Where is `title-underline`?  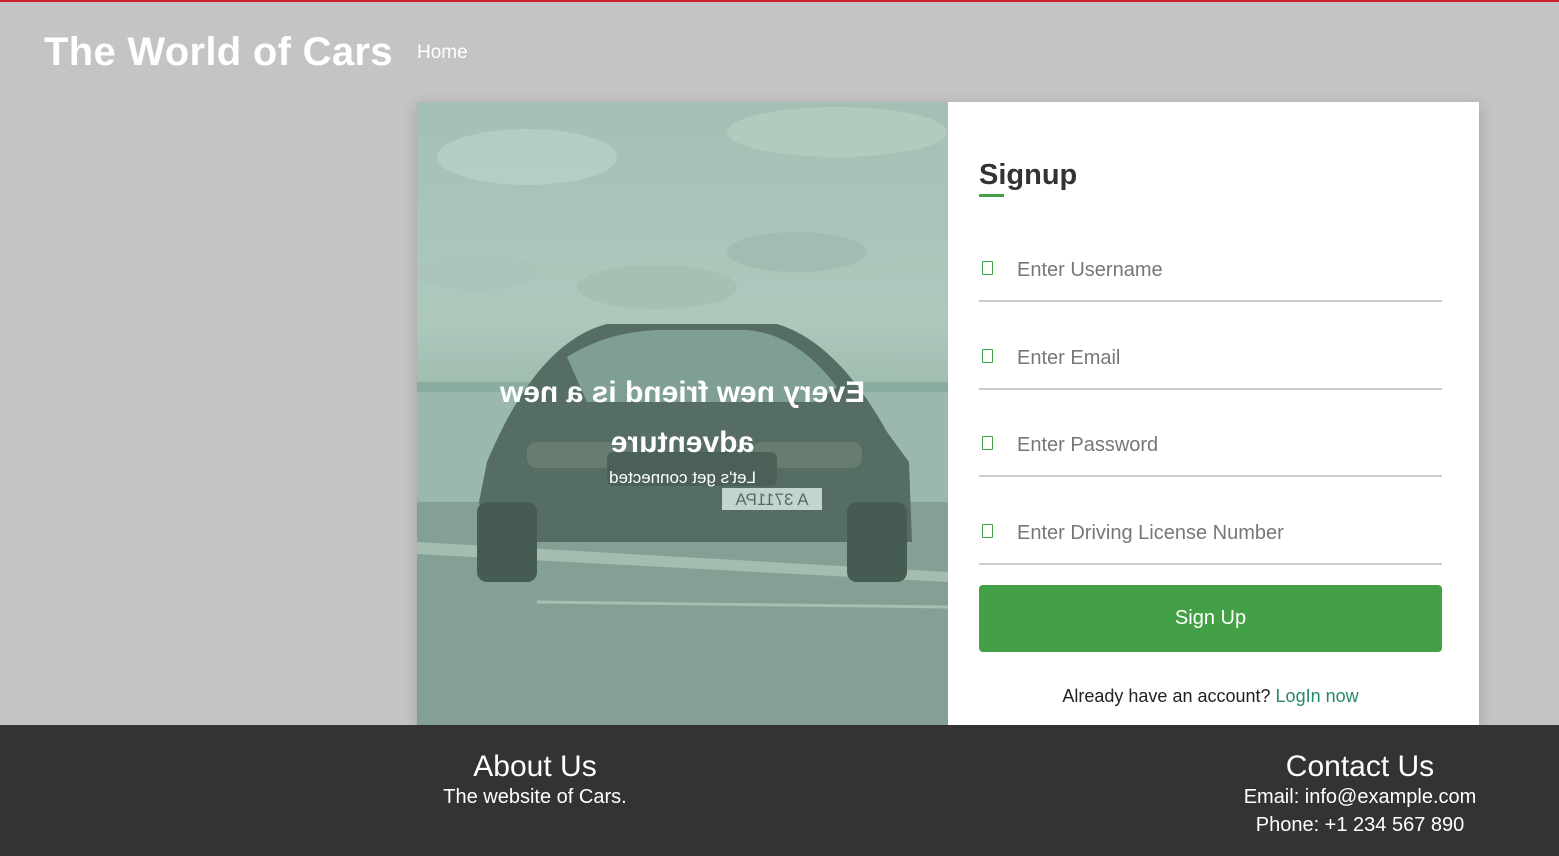 title-underline is located at coordinates (991, 195).